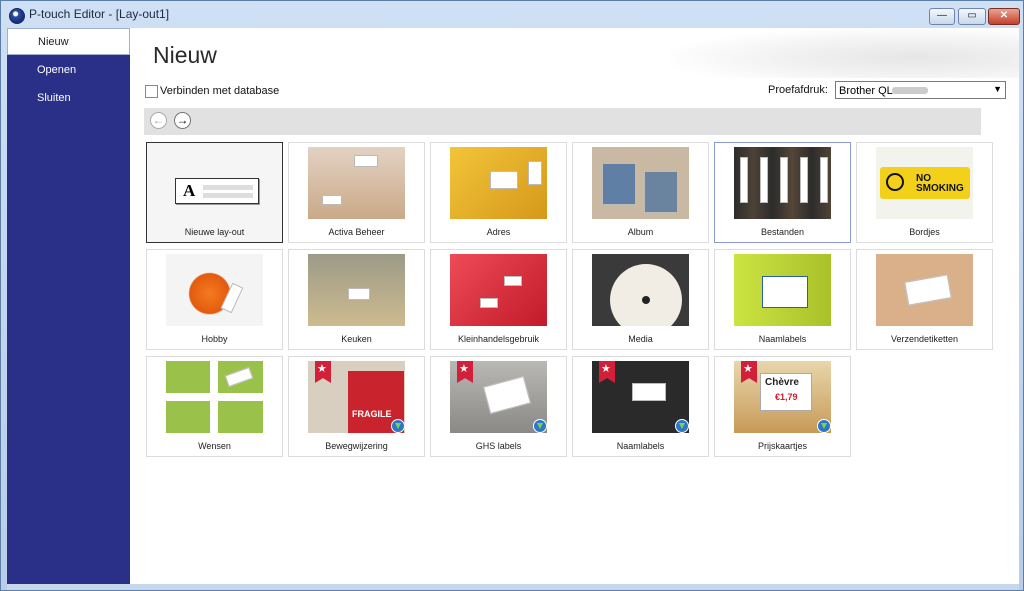  I want to click on template-tile-hobby: Hobby, so click(214, 299).